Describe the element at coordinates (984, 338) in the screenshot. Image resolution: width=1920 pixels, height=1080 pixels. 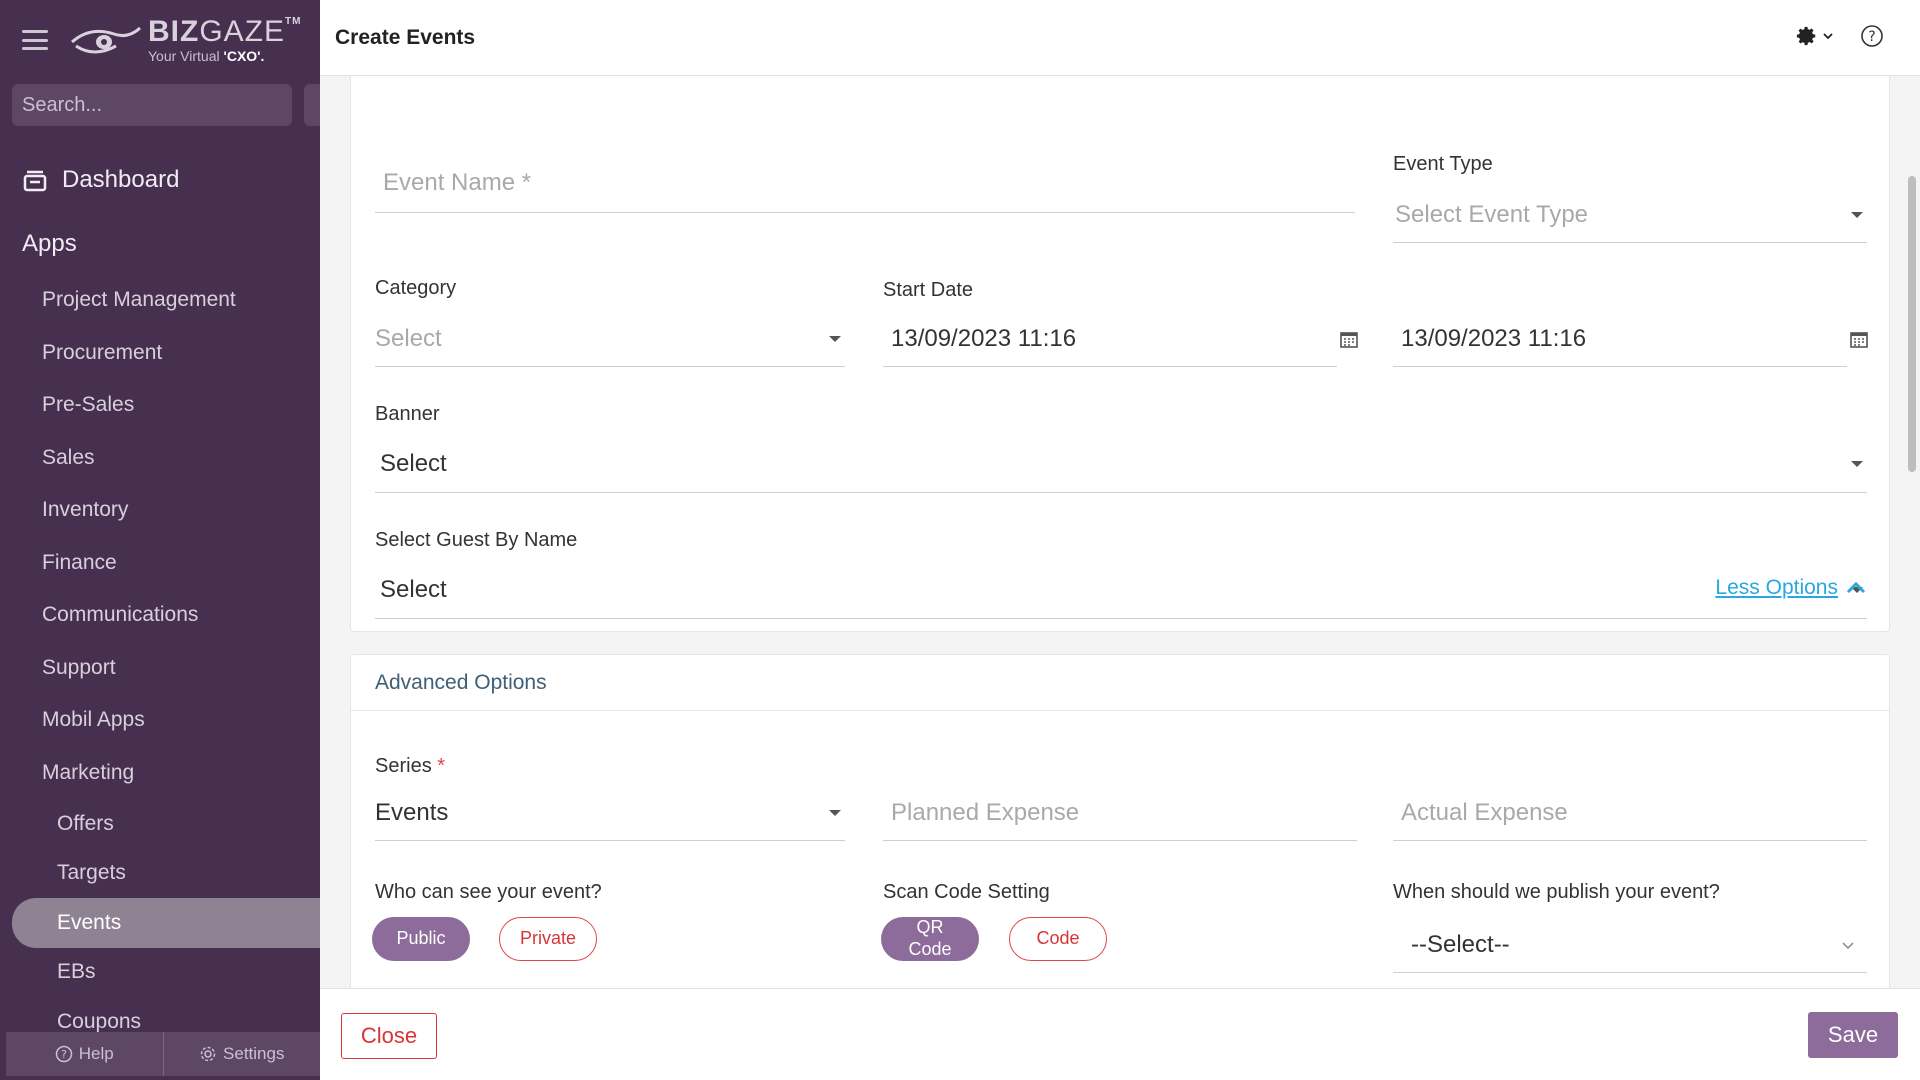
I see `start-date-value: 13/09/2023 11:16` at that location.